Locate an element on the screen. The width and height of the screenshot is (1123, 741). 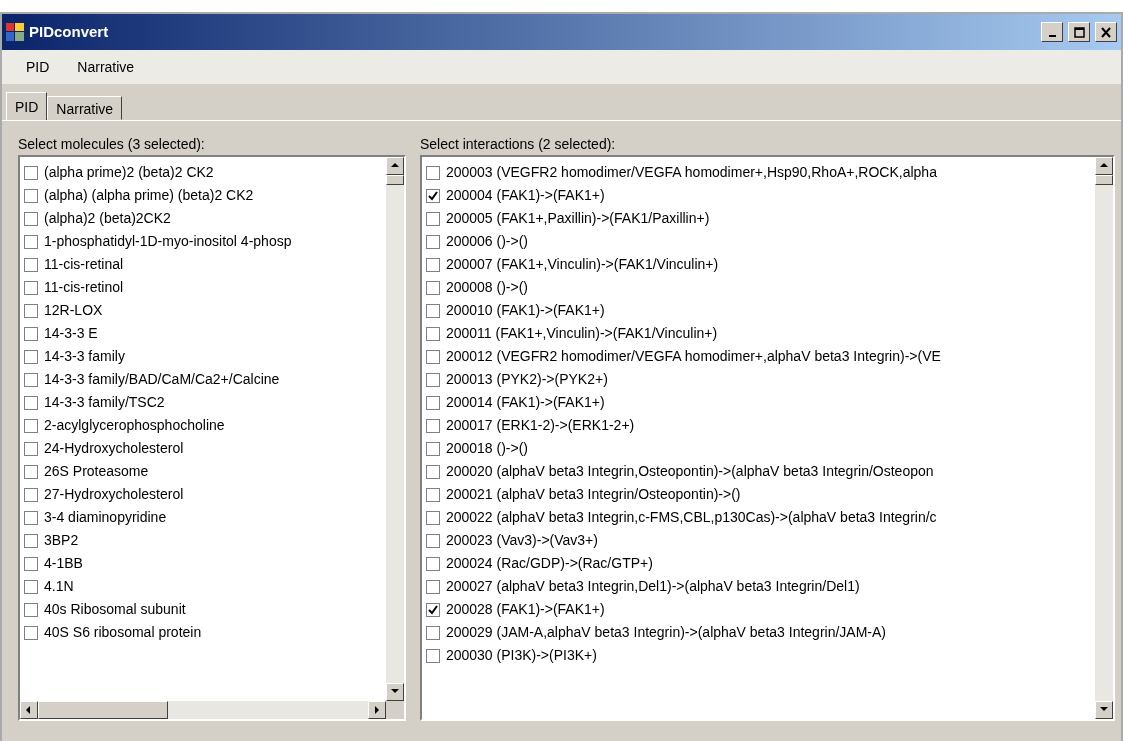
list-item-text: 3BP2 is located at coordinates (61, 540).